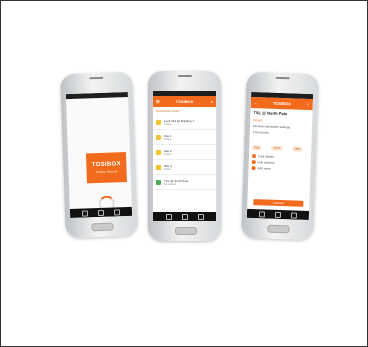 This screenshot has height=347, width=368. Describe the element at coordinates (168, 111) in the screenshot. I see `section-header: Accessible Locks` at that location.